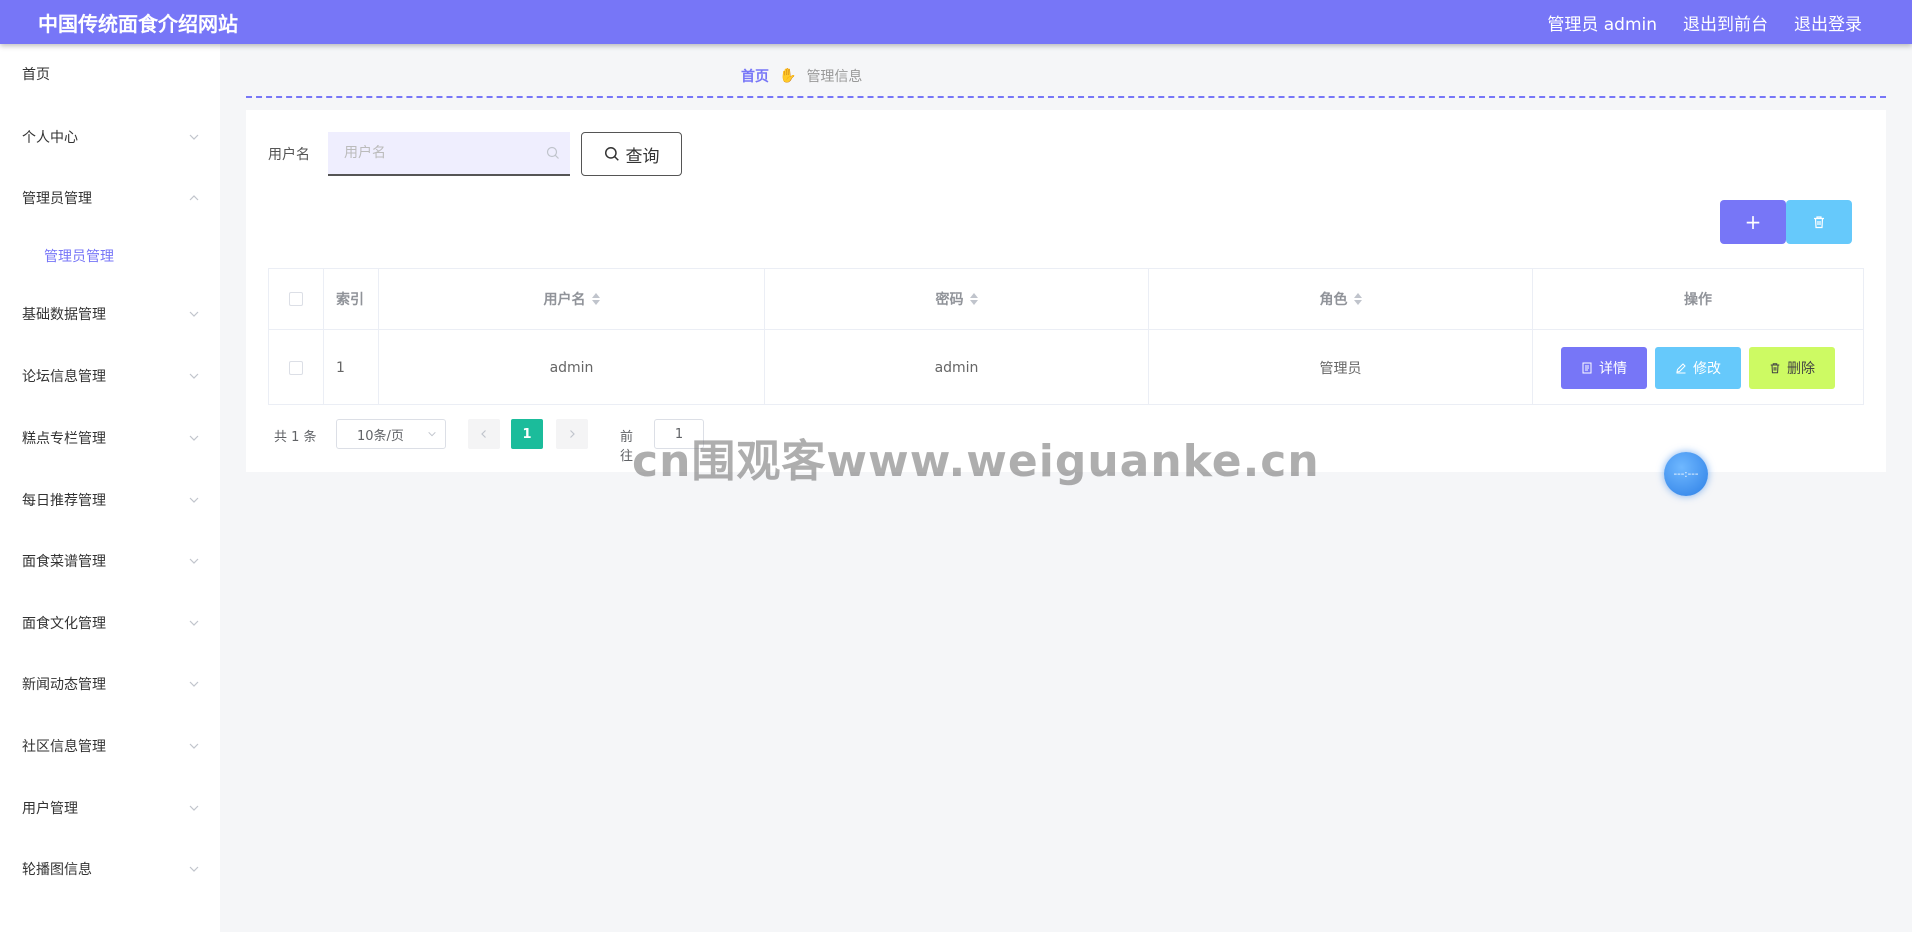  I want to click on table-row: 1 admin admin 管理员 详情 修改 删除, so click(1066, 367).